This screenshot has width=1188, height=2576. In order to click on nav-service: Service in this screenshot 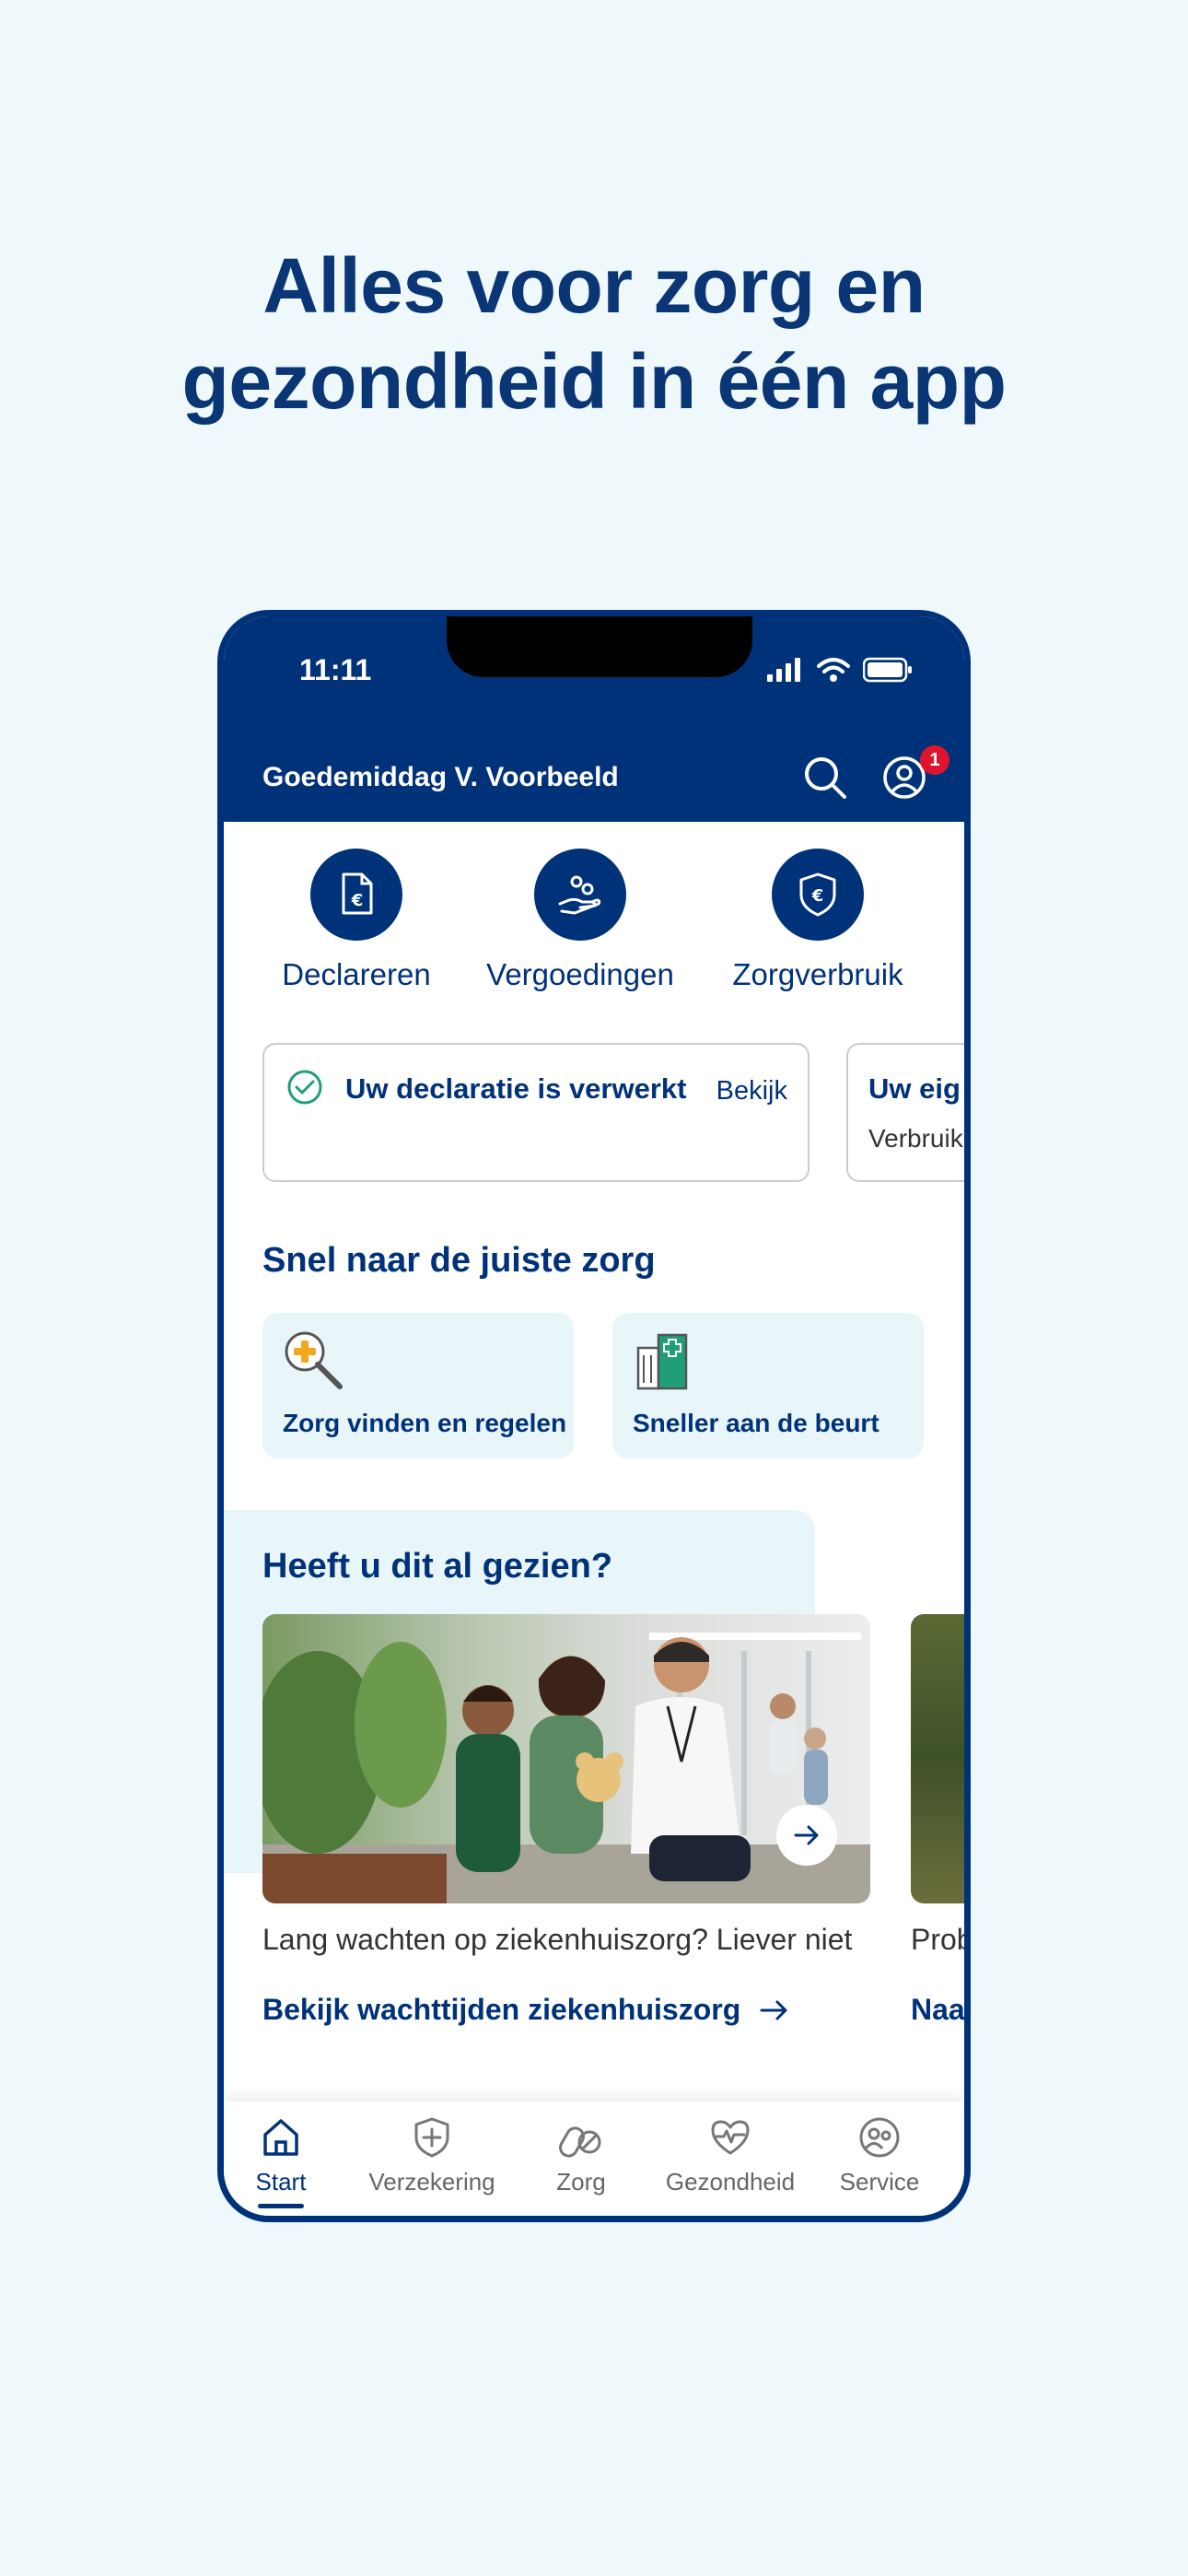, I will do `click(879, 2155)`.